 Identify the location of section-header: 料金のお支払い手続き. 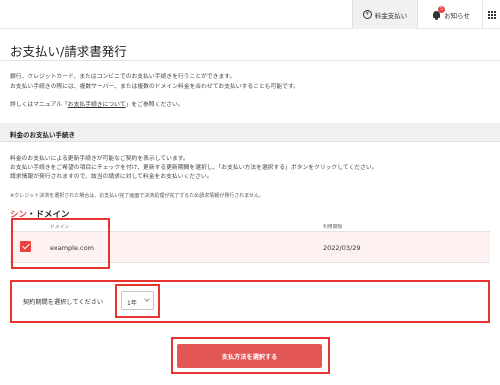
(250, 132).